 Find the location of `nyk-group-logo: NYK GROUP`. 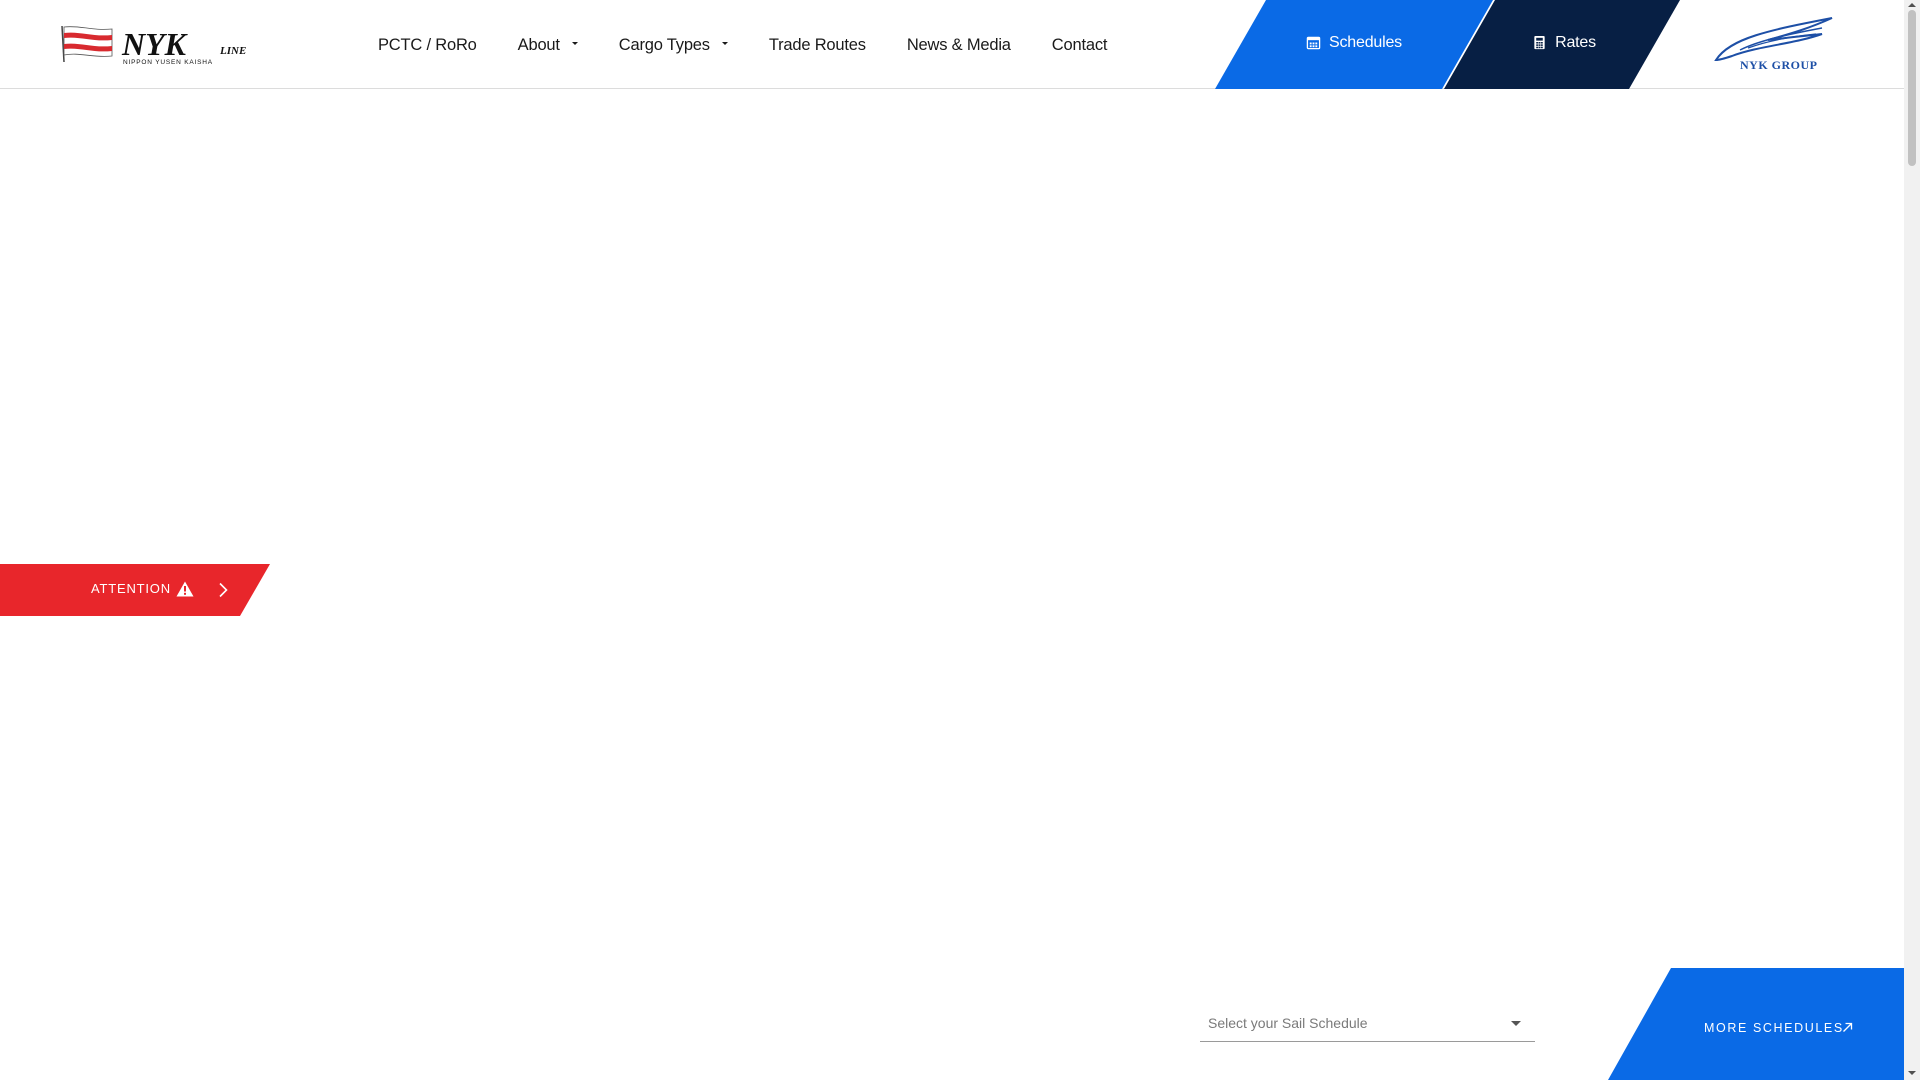

nyk-group-logo: NYK GROUP is located at coordinates (1772, 44).